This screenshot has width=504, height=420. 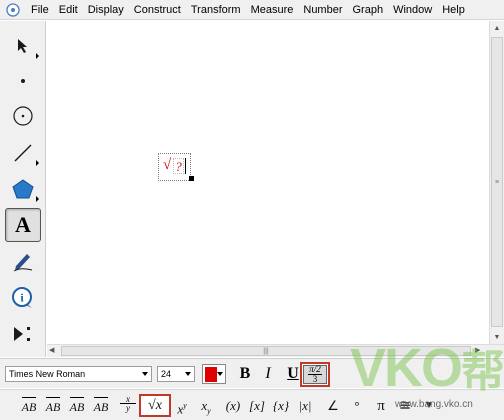 I want to click on circle-icon, so click(x=23, y=116).